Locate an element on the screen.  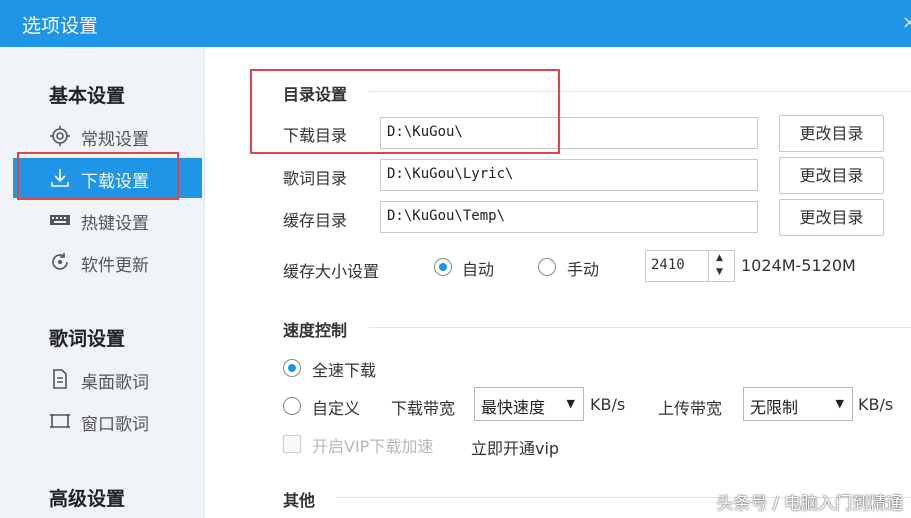
sidebar-group-lyrics: 歌词设置 is located at coordinates (87, 339).